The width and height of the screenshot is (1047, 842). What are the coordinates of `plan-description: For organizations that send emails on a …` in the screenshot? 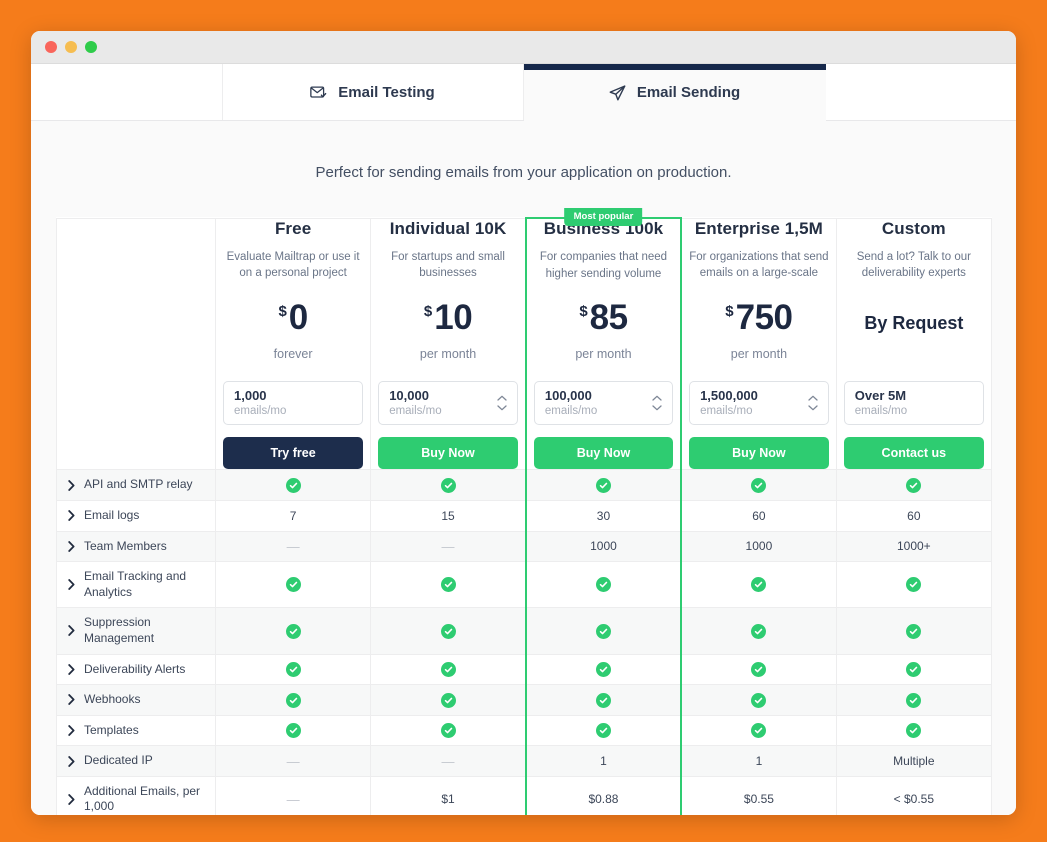 It's located at (759, 265).